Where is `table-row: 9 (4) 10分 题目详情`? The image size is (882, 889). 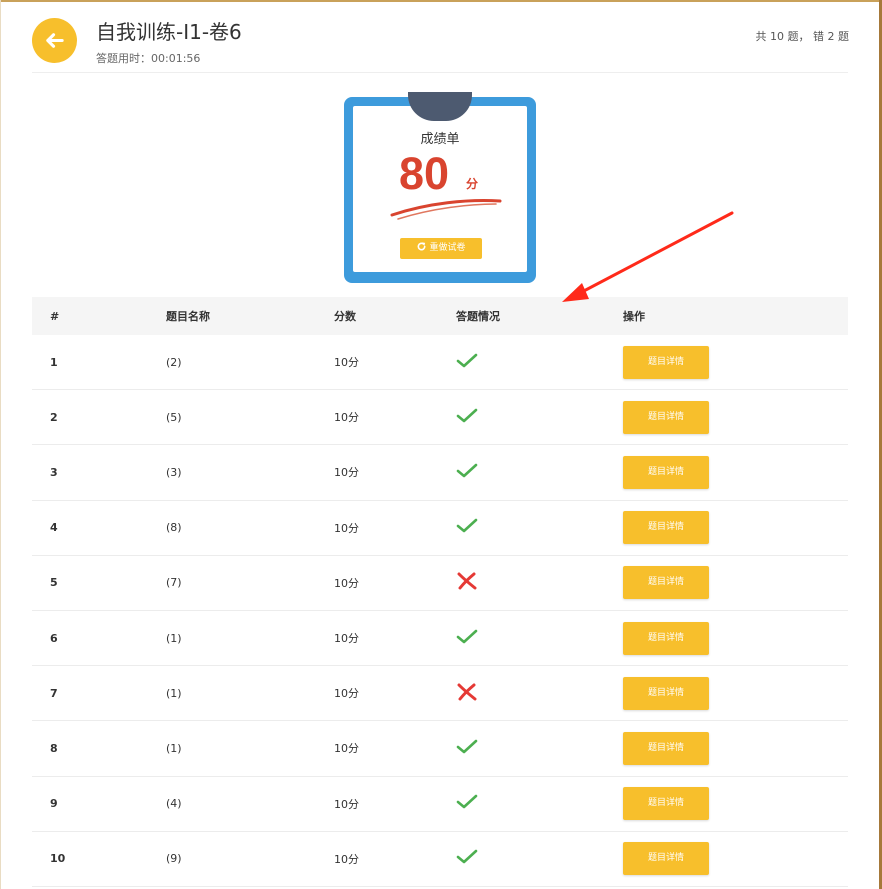 table-row: 9 (4) 10分 题目详情 is located at coordinates (440, 804).